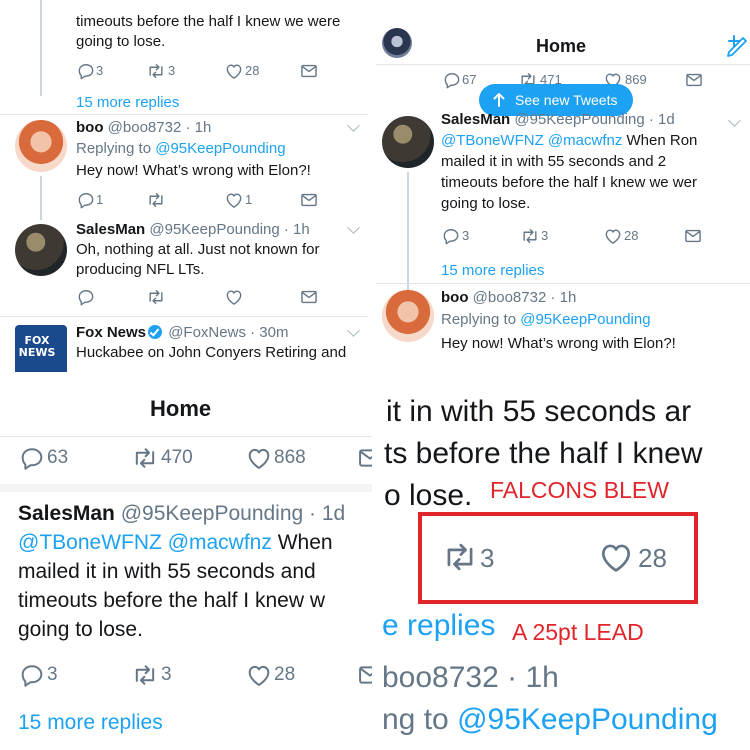  I want to click on tweet-text-line: @TBoneWFNZ @macwfnz When Ron, so click(569, 141).